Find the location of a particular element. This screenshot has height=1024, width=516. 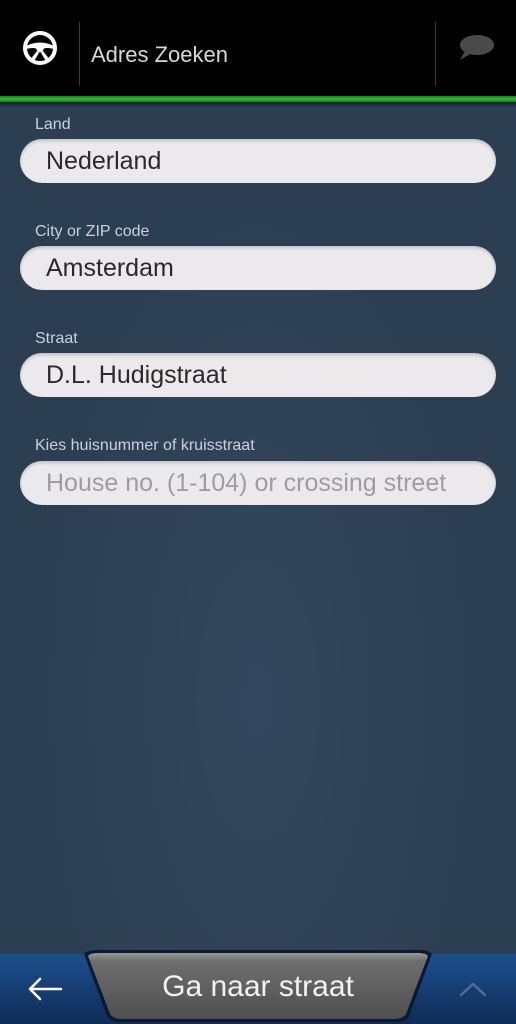

country-field: Nederland is located at coordinates (258, 161).